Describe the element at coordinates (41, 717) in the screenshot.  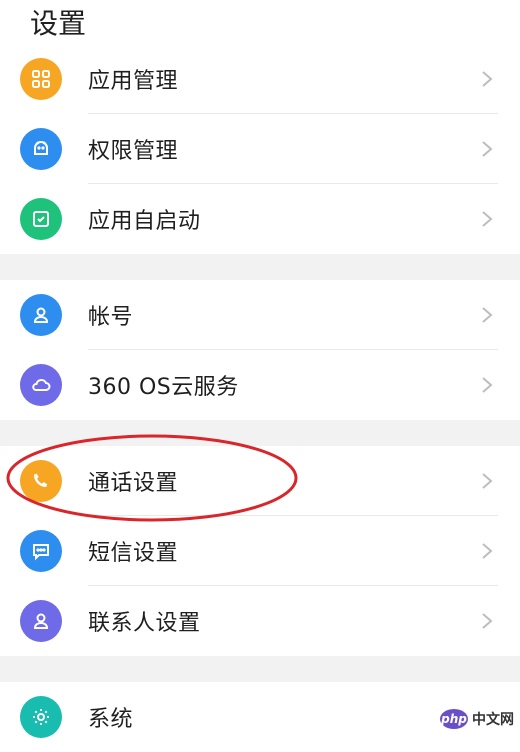
I see `gear-icon` at that location.